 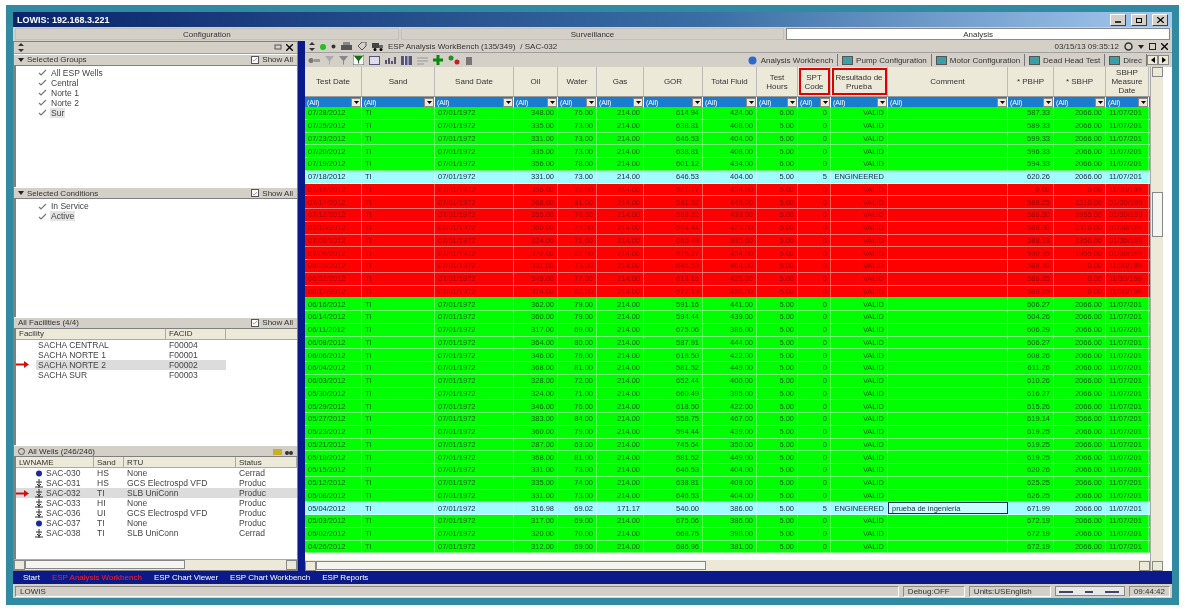 I want to click on column-header: Gas, so click(x=620, y=81).